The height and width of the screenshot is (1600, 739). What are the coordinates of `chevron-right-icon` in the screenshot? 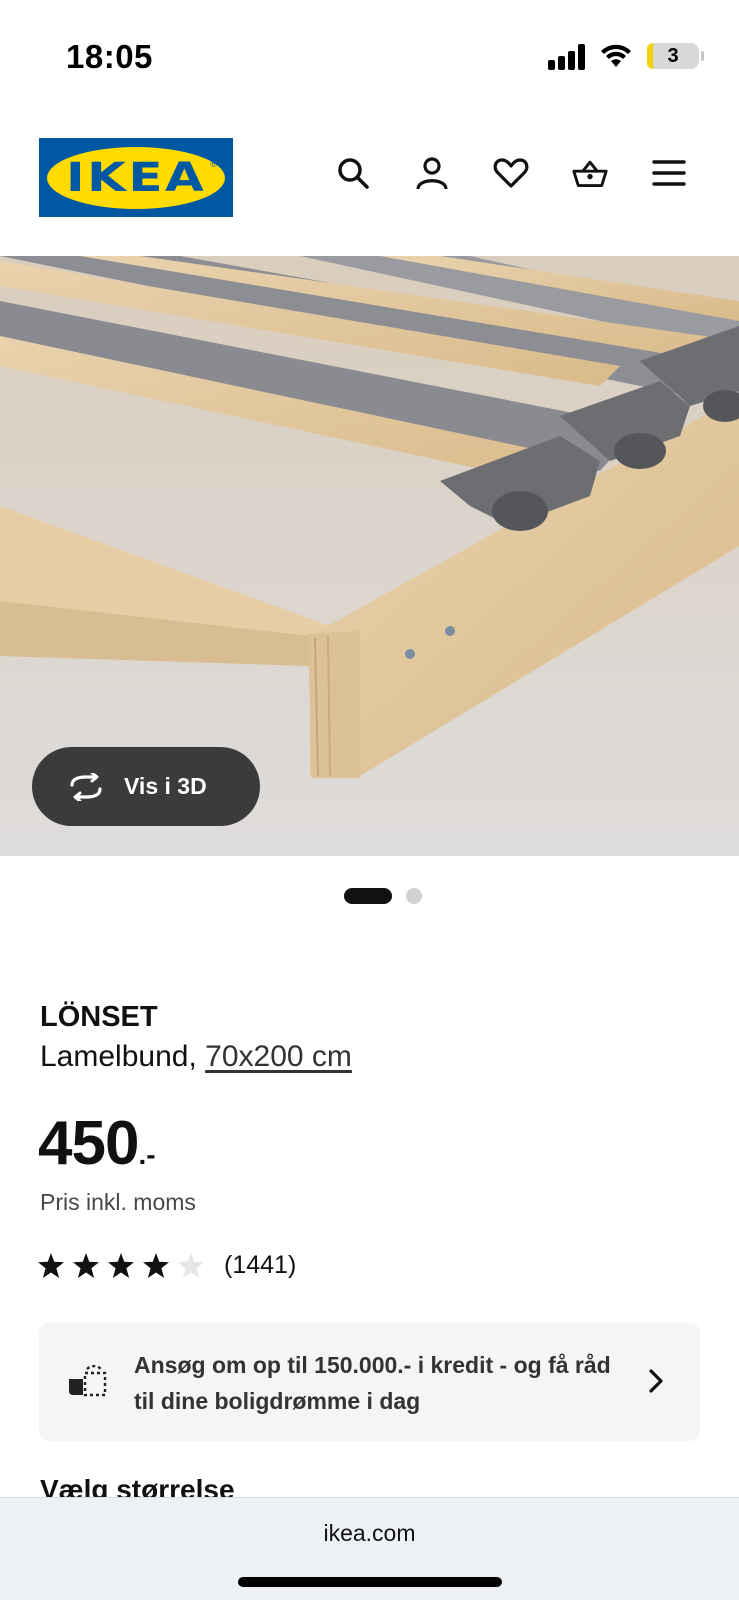 It's located at (656, 1381).